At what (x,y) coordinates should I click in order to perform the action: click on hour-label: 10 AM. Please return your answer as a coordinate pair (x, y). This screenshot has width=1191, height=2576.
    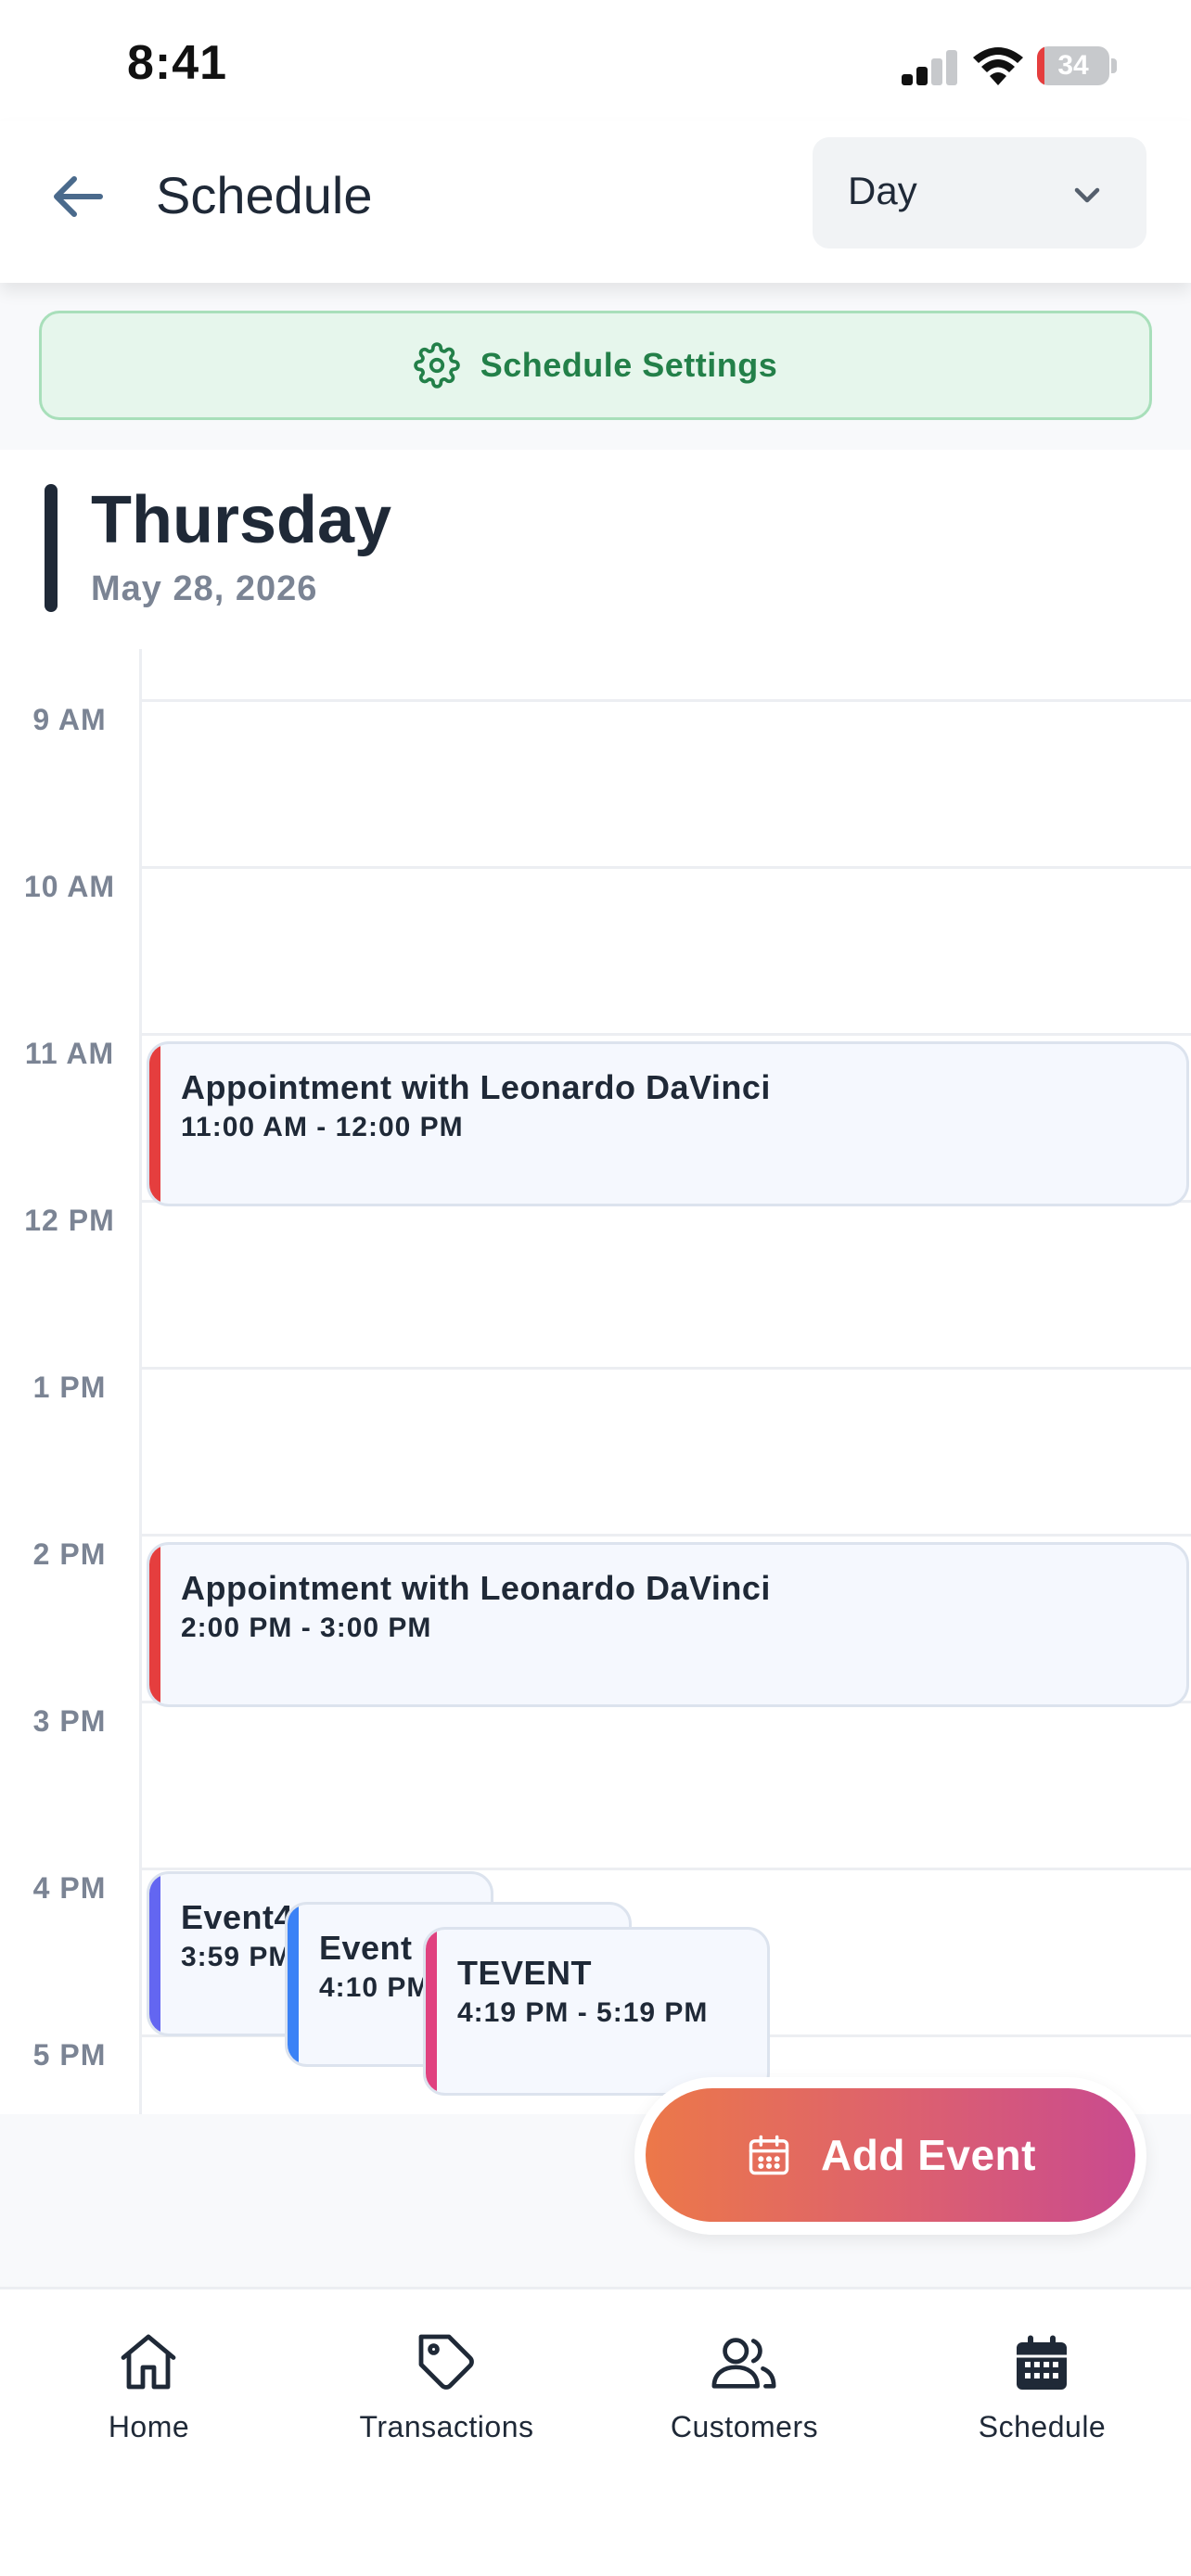
    Looking at the image, I should click on (69, 886).